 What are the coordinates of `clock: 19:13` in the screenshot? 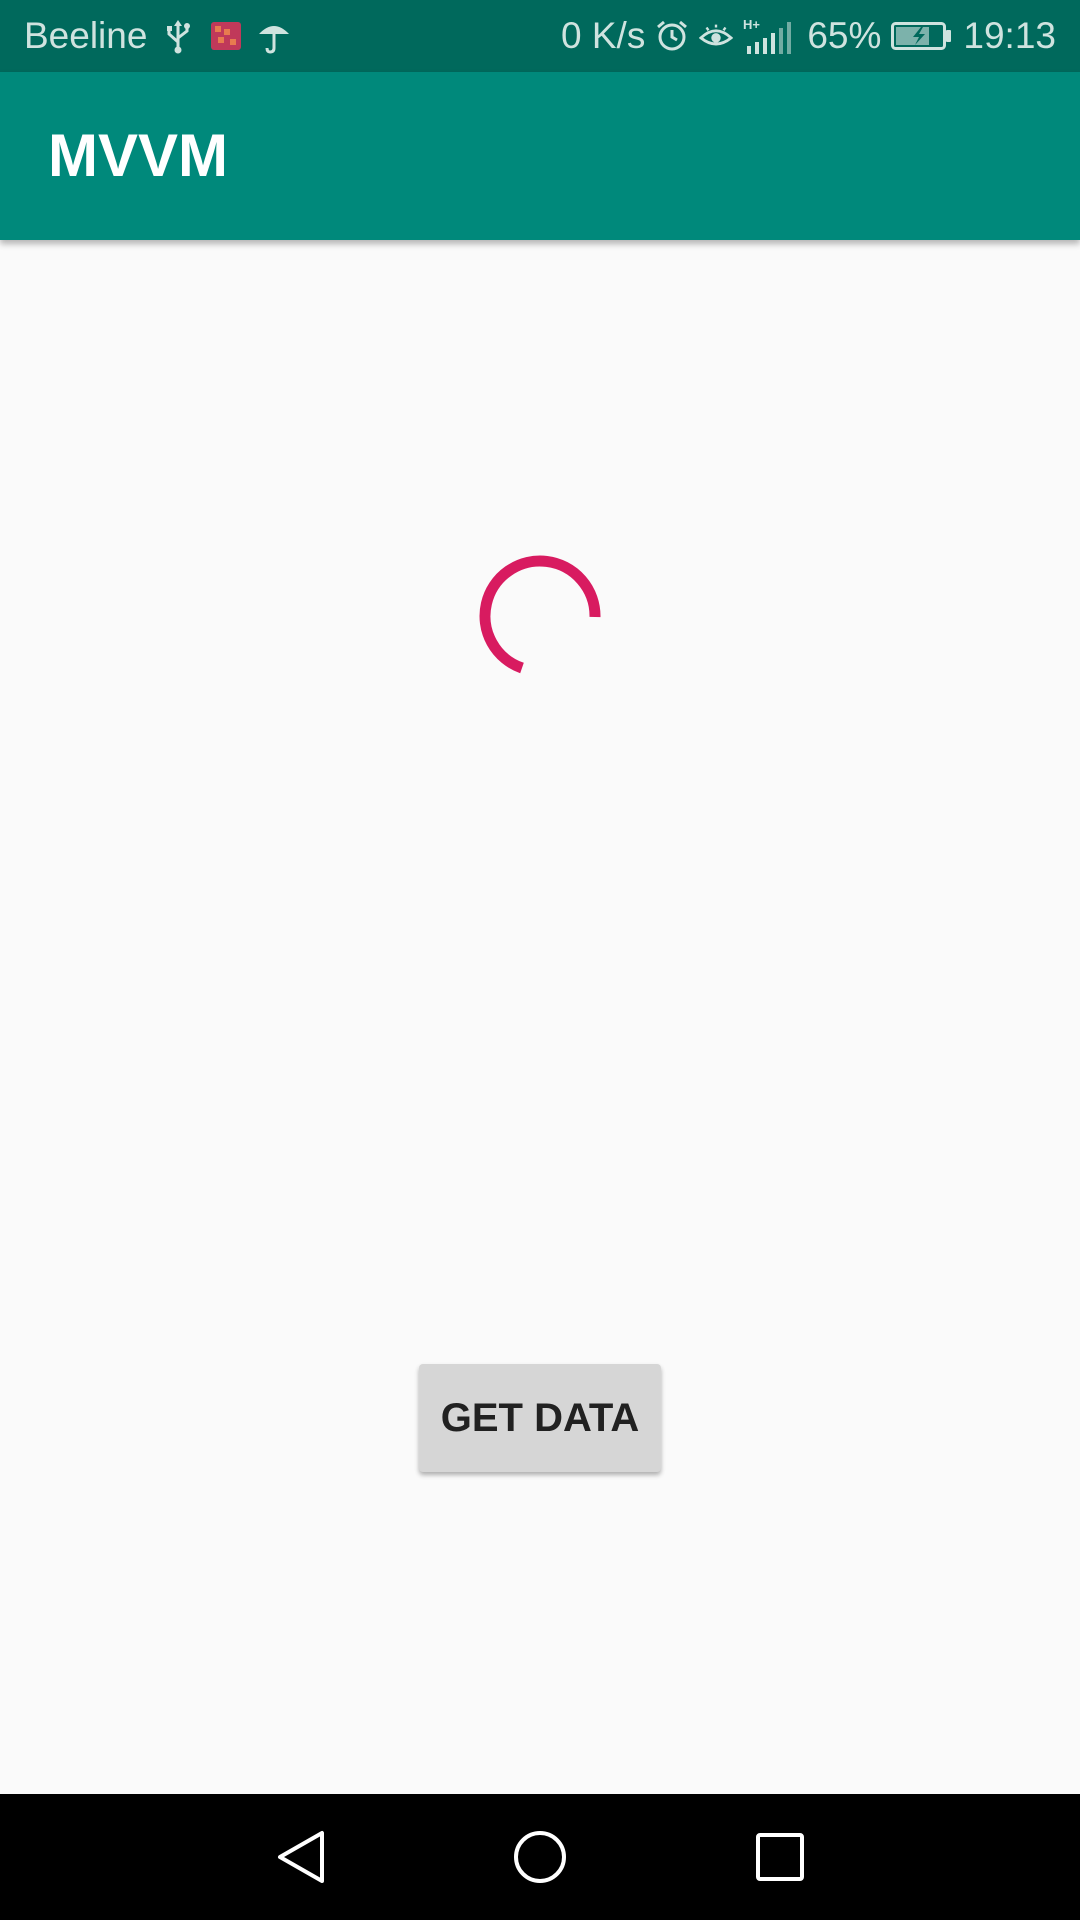 It's located at (1009, 35).